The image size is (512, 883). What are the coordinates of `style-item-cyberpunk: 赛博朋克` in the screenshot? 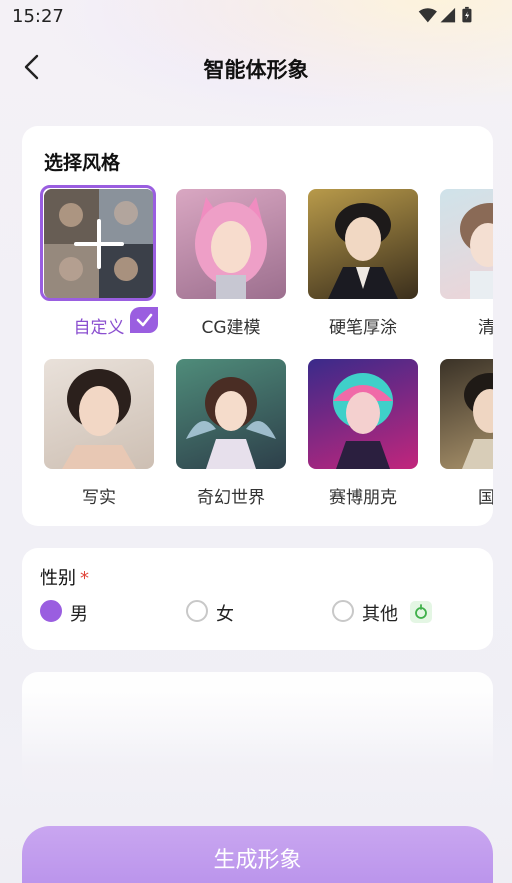 It's located at (363, 433).